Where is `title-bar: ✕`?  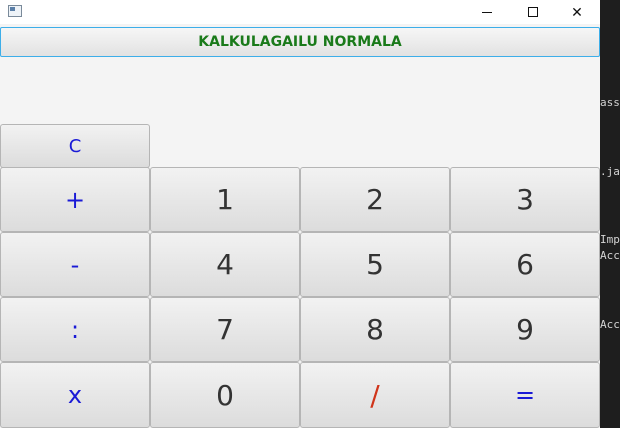
title-bar: ✕ is located at coordinates (300, 12).